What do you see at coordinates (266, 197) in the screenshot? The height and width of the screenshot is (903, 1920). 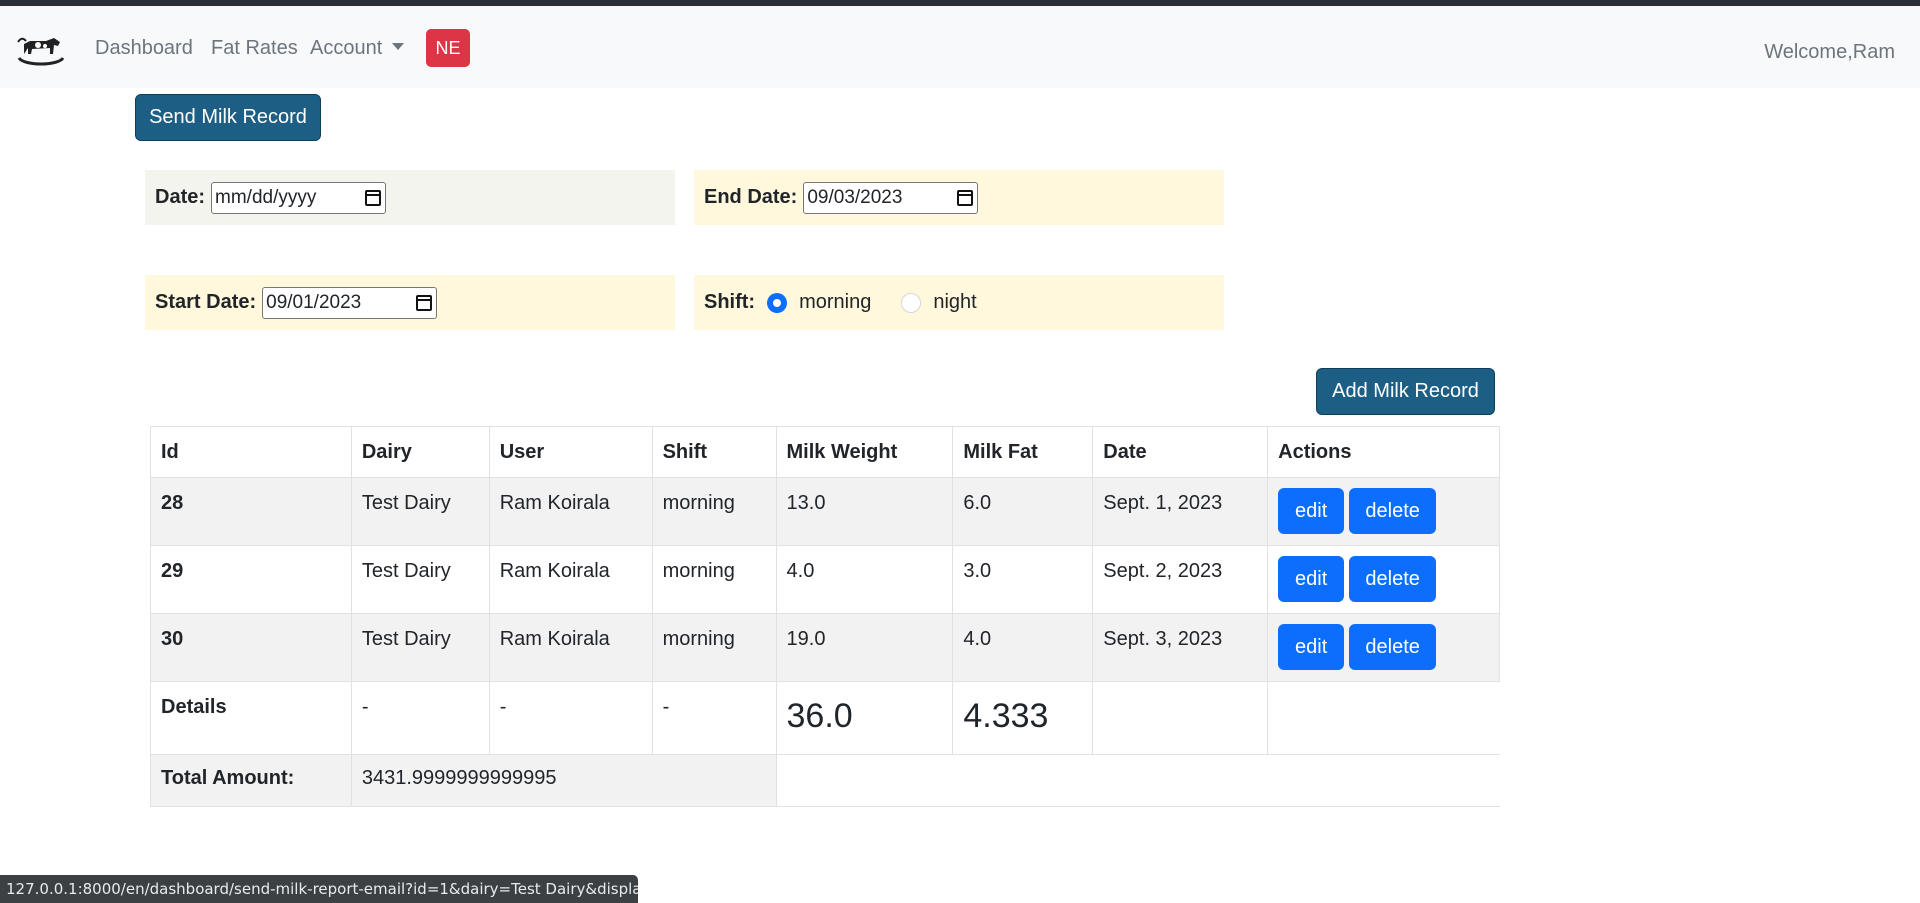 I see `date-input-value: mm/dd/yyyy` at bounding box center [266, 197].